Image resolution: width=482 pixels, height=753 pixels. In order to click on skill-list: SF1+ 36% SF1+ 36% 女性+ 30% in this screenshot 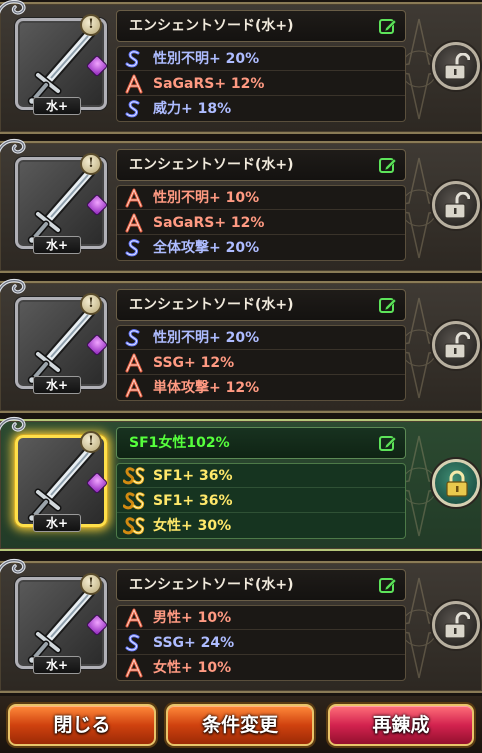, I will do `click(261, 501)`.